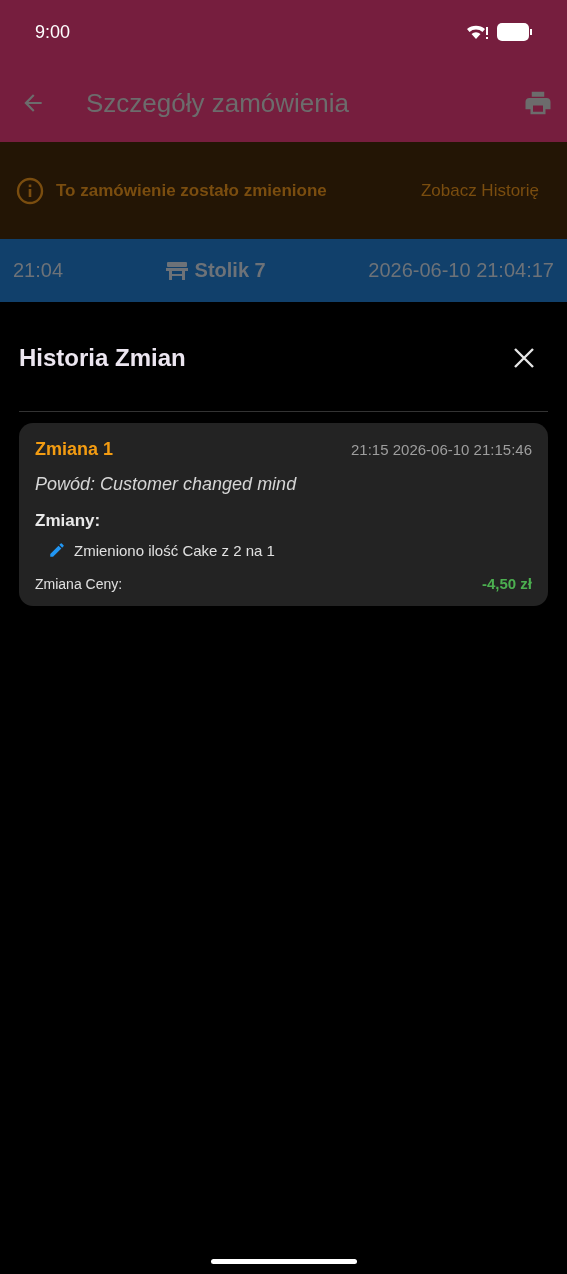 This screenshot has height=1274, width=567. I want to click on order-time: 21:04, so click(38, 270).